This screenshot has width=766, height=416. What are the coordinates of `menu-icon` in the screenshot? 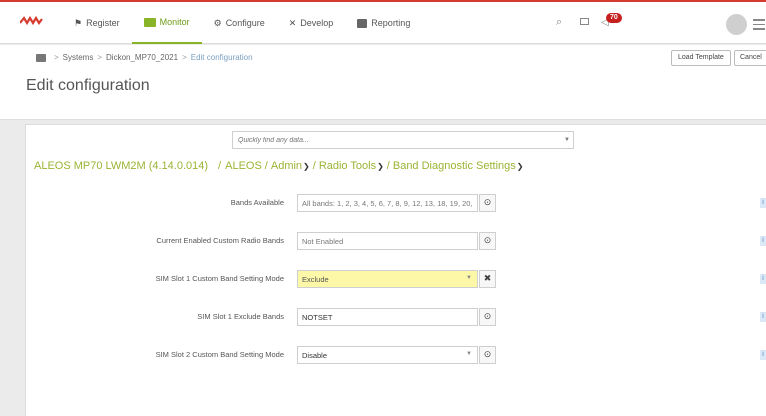 It's located at (759, 26).